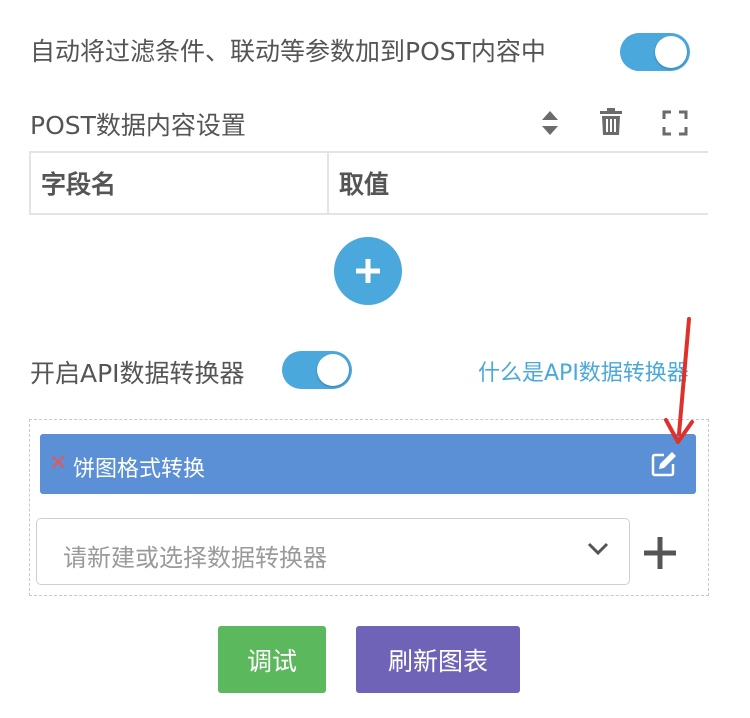  I want to click on column-header-value: 取值, so click(364, 184).